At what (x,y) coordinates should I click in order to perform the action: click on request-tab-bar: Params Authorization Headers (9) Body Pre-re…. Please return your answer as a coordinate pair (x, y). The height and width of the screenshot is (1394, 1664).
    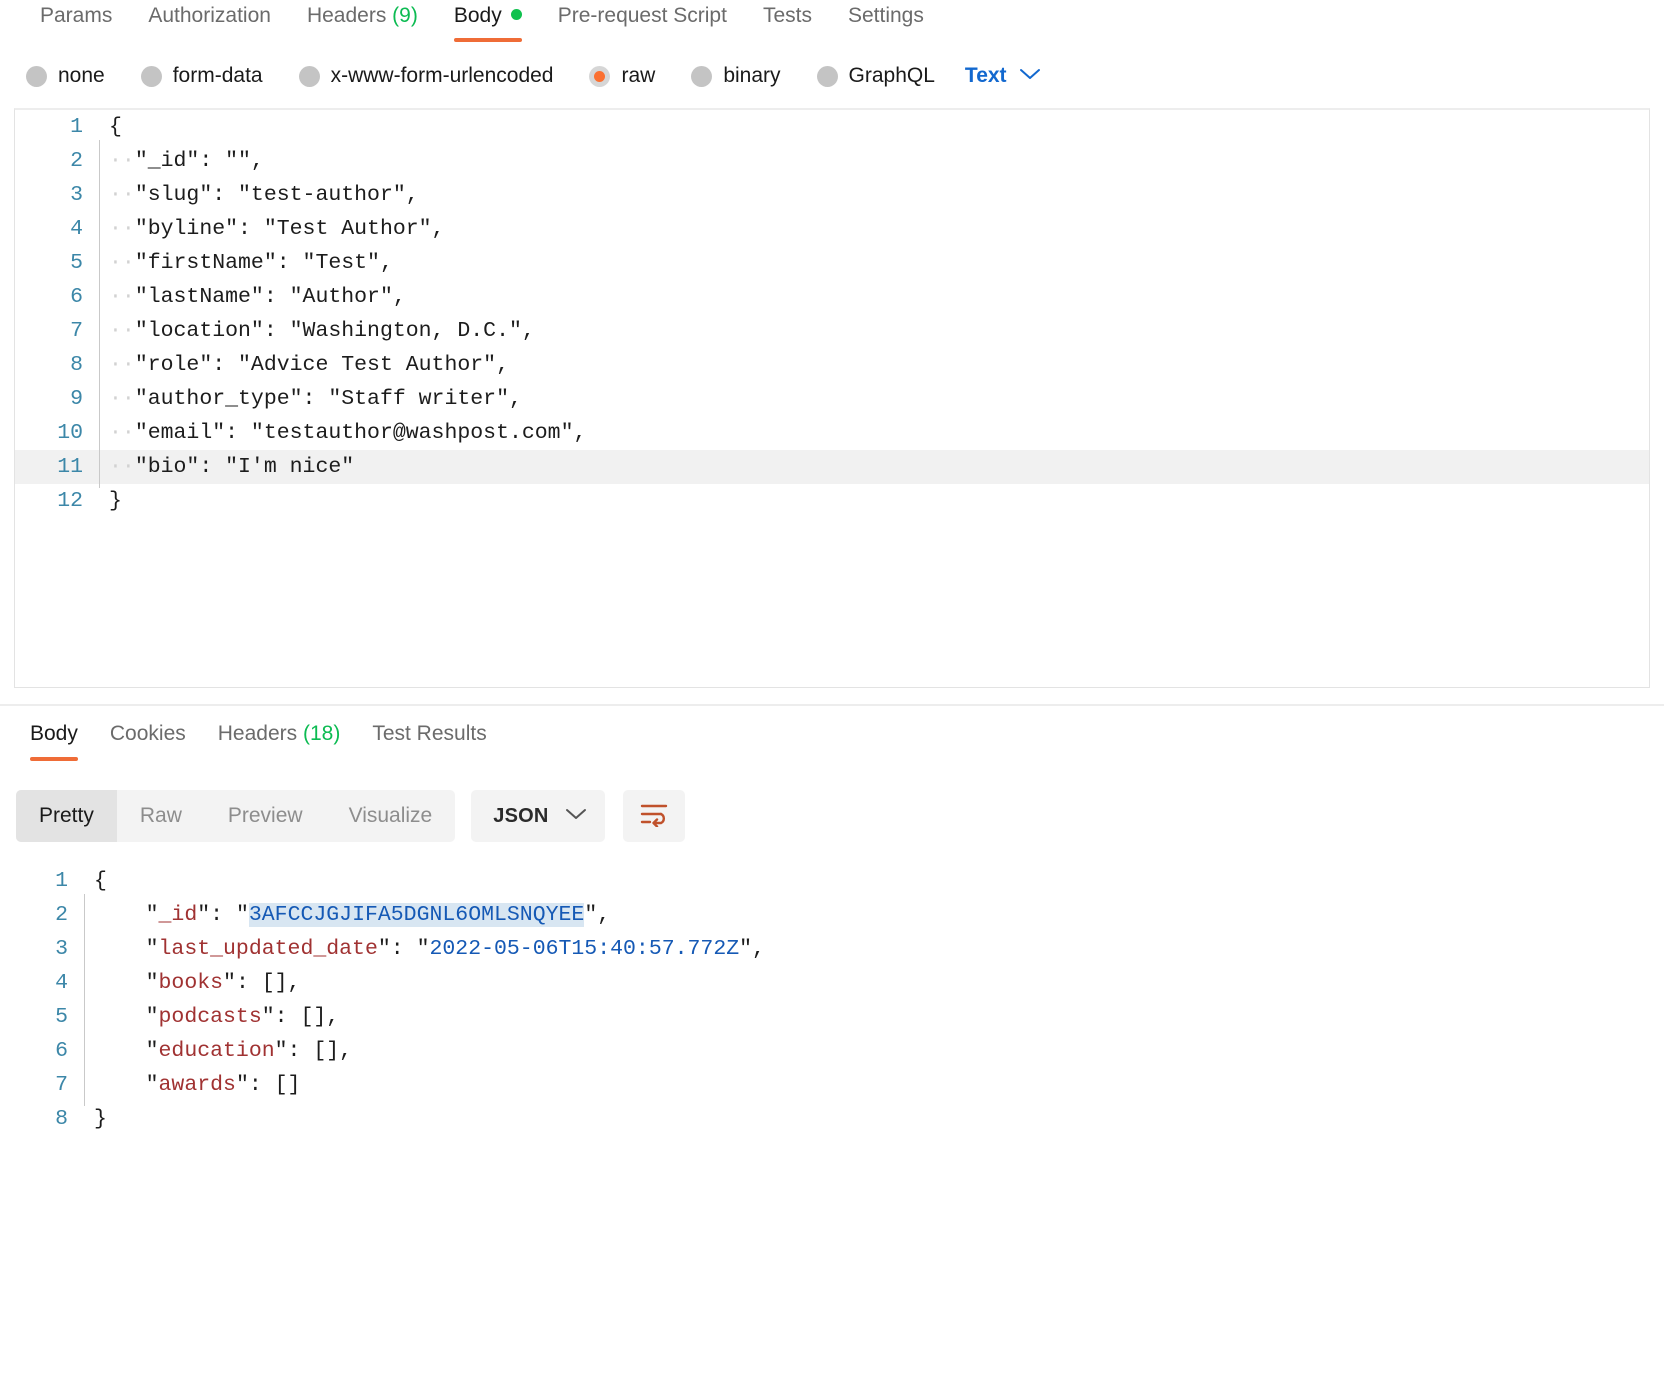
    Looking at the image, I should click on (832, 24).